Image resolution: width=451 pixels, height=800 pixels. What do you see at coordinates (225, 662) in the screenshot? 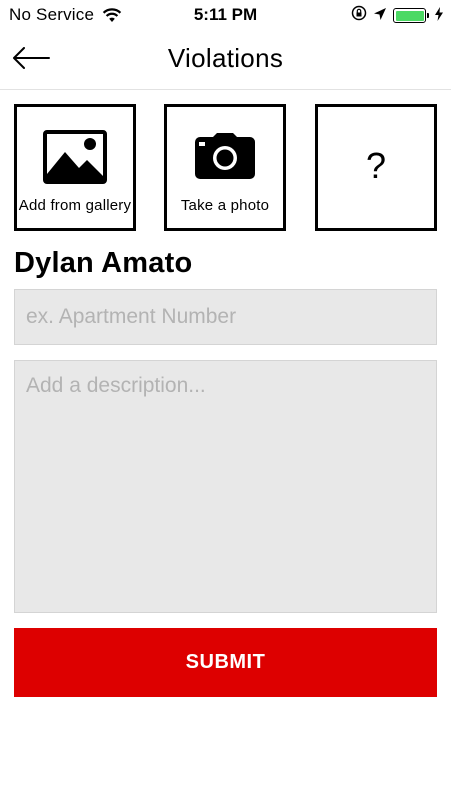
I see `submit-button: SUBMIT` at bounding box center [225, 662].